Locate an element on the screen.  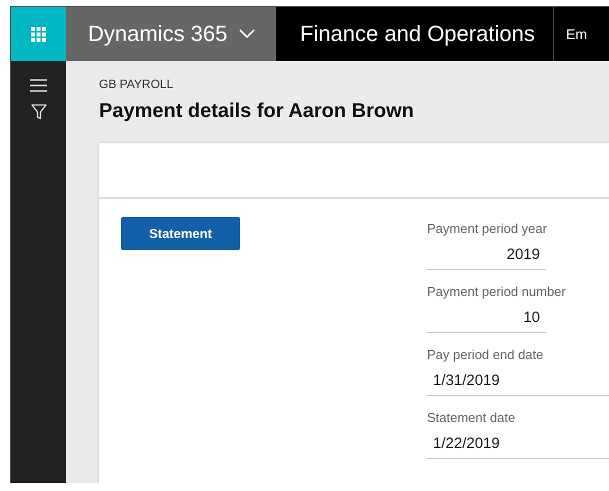
statement-button: Statement is located at coordinates (180, 233).